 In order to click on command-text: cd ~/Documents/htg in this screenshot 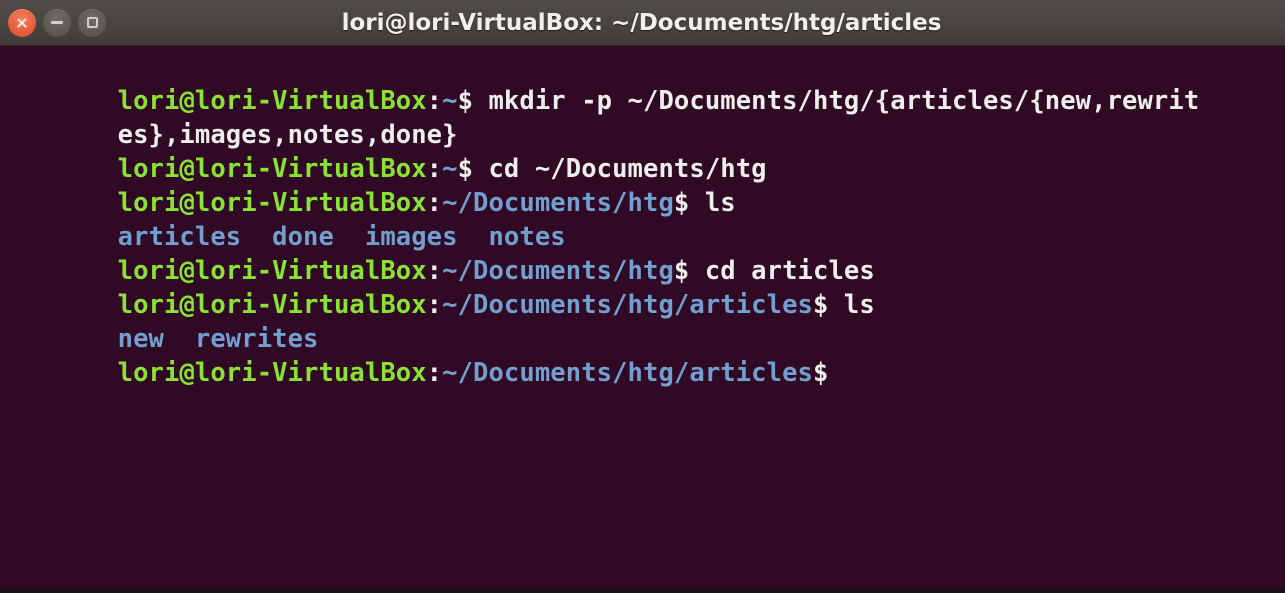, I will do `click(620, 169)`.